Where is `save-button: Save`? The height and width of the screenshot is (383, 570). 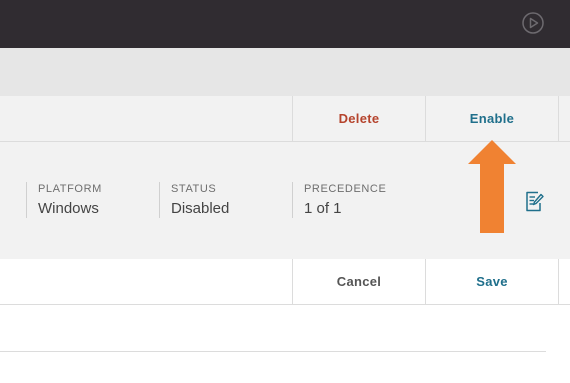 save-button: Save is located at coordinates (492, 281).